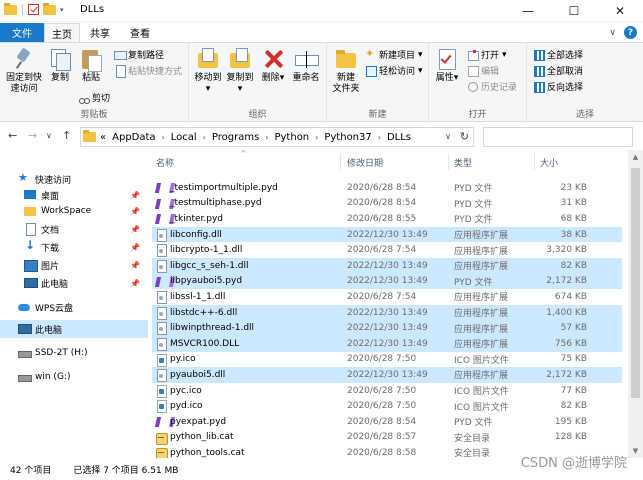 Image resolution: width=643 pixels, height=480 pixels. Describe the element at coordinates (635, 157) in the screenshot. I see `scroll-up-icon: ▲` at that location.